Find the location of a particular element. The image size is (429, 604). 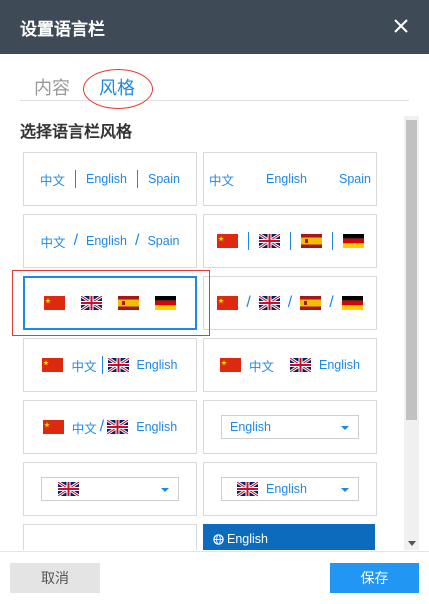

short-code-labels: 简 / 繁 / EN / FR / ES is located at coordinates (111, 549).